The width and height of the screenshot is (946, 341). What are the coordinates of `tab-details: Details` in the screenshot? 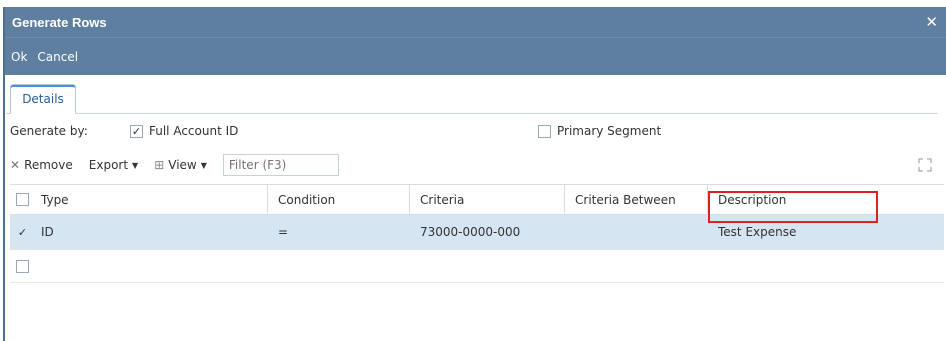 It's located at (43, 99).